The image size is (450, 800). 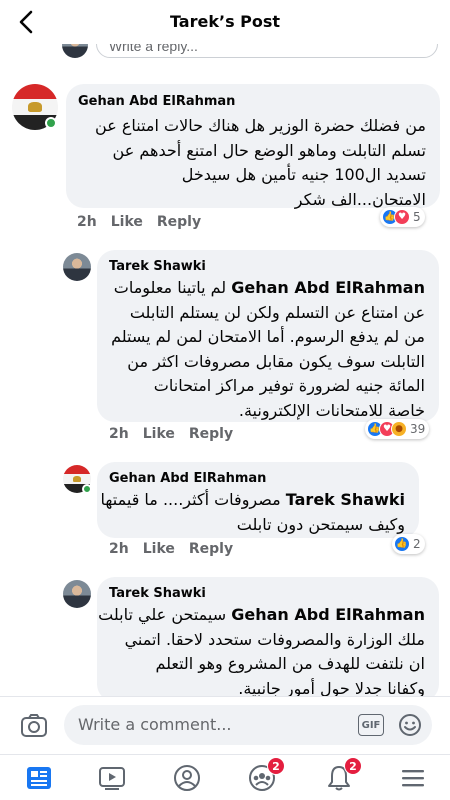 I want to click on camera-icon, so click(x=34, y=726).